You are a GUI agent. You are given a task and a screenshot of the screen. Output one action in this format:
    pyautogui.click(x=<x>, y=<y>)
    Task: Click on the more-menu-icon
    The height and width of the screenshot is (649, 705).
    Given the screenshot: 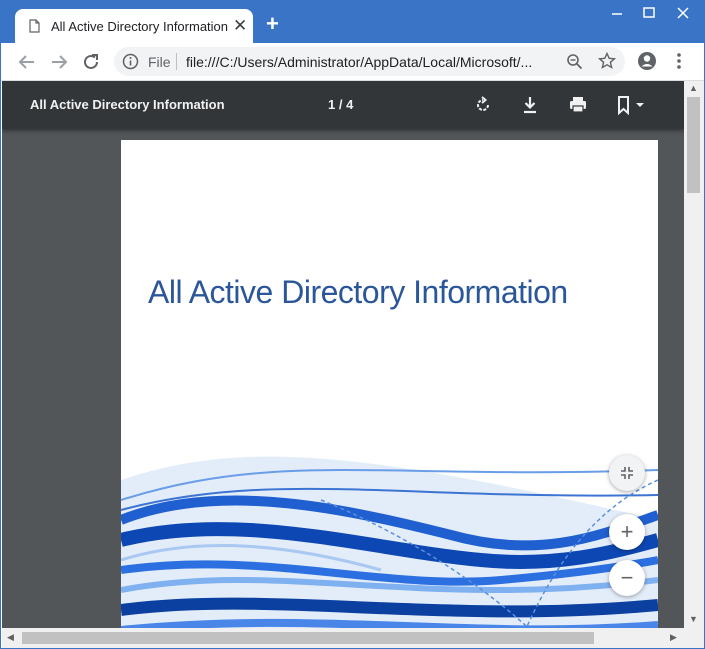 What is the action you would take?
    pyautogui.click(x=679, y=61)
    